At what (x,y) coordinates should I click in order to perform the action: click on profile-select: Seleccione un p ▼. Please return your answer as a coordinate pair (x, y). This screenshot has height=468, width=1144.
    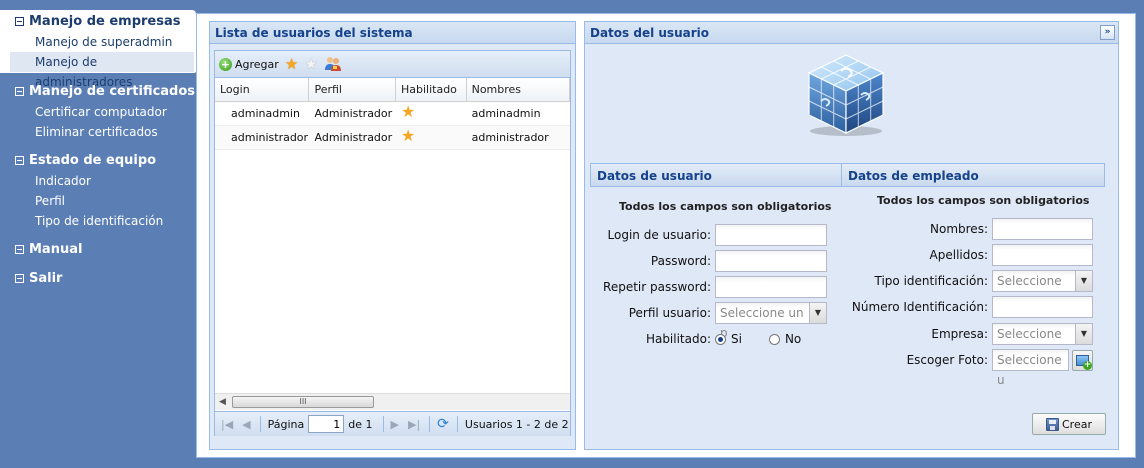
    Looking at the image, I should click on (771, 321).